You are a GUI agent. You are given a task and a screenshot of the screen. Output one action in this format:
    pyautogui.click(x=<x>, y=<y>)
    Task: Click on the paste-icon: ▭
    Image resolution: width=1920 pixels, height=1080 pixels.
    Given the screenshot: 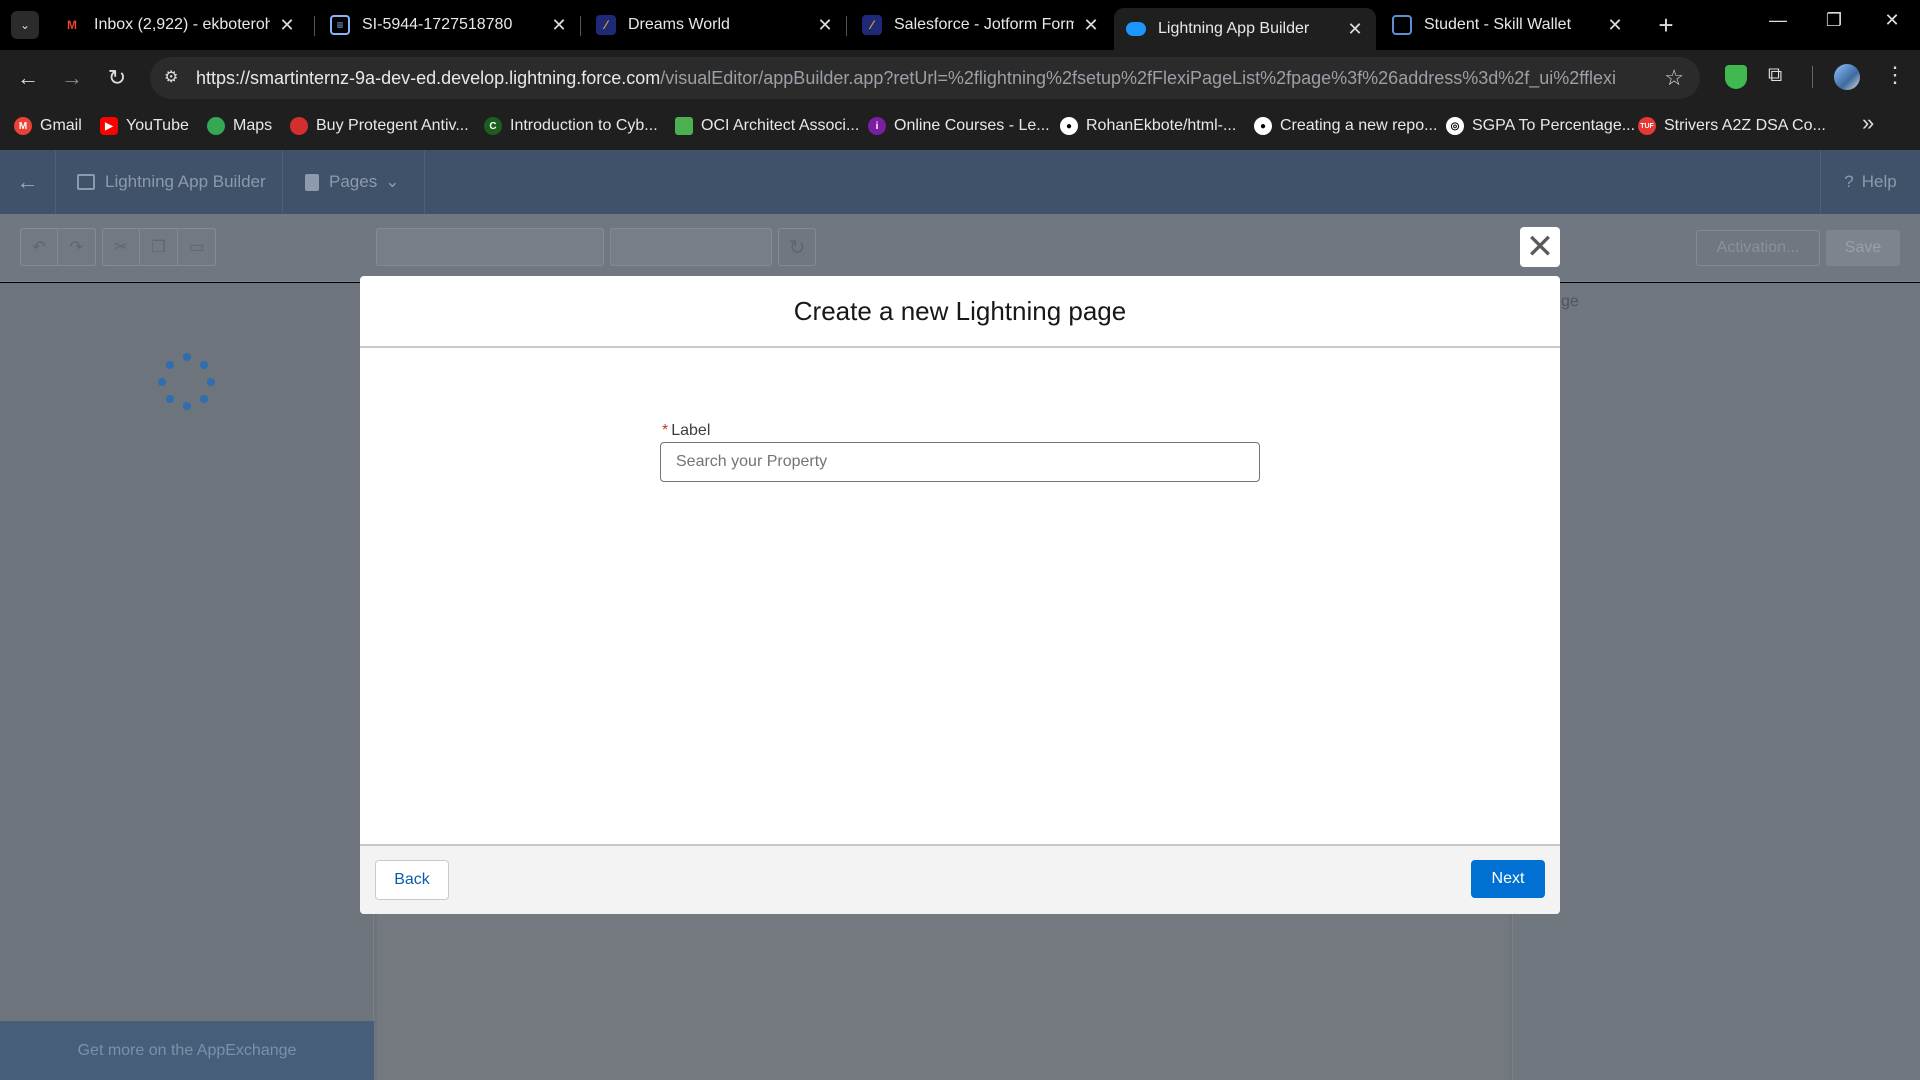 What is the action you would take?
    pyautogui.click(x=197, y=247)
    